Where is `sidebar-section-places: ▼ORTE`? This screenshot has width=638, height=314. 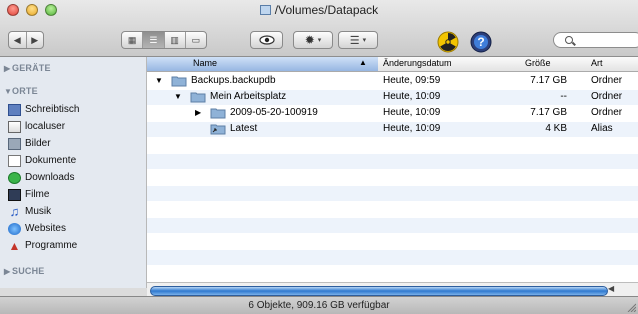 sidebar-section-places: ▼ORTE is located at coordinates (21, 91).